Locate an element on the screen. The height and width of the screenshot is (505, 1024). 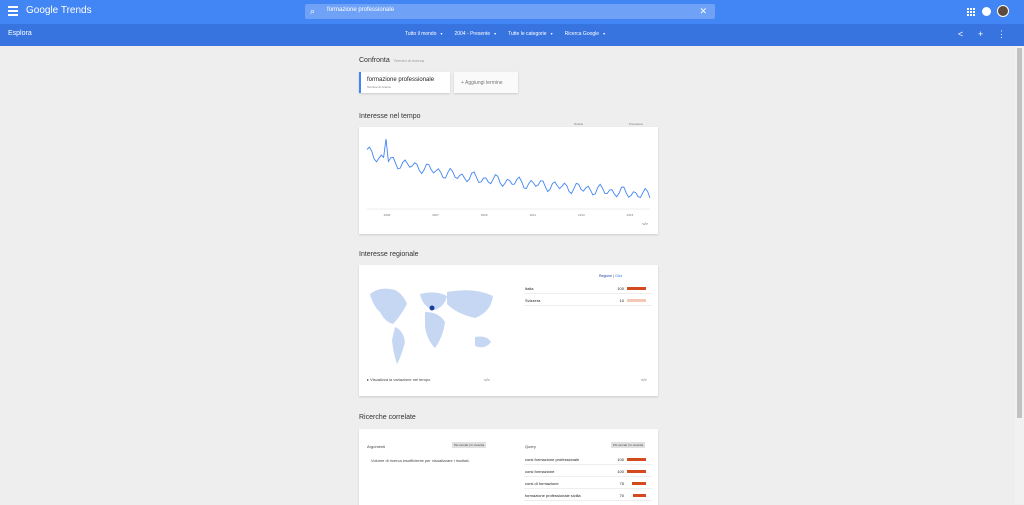
regional-title: Interesse regionale is located at coordinates (389, 254).